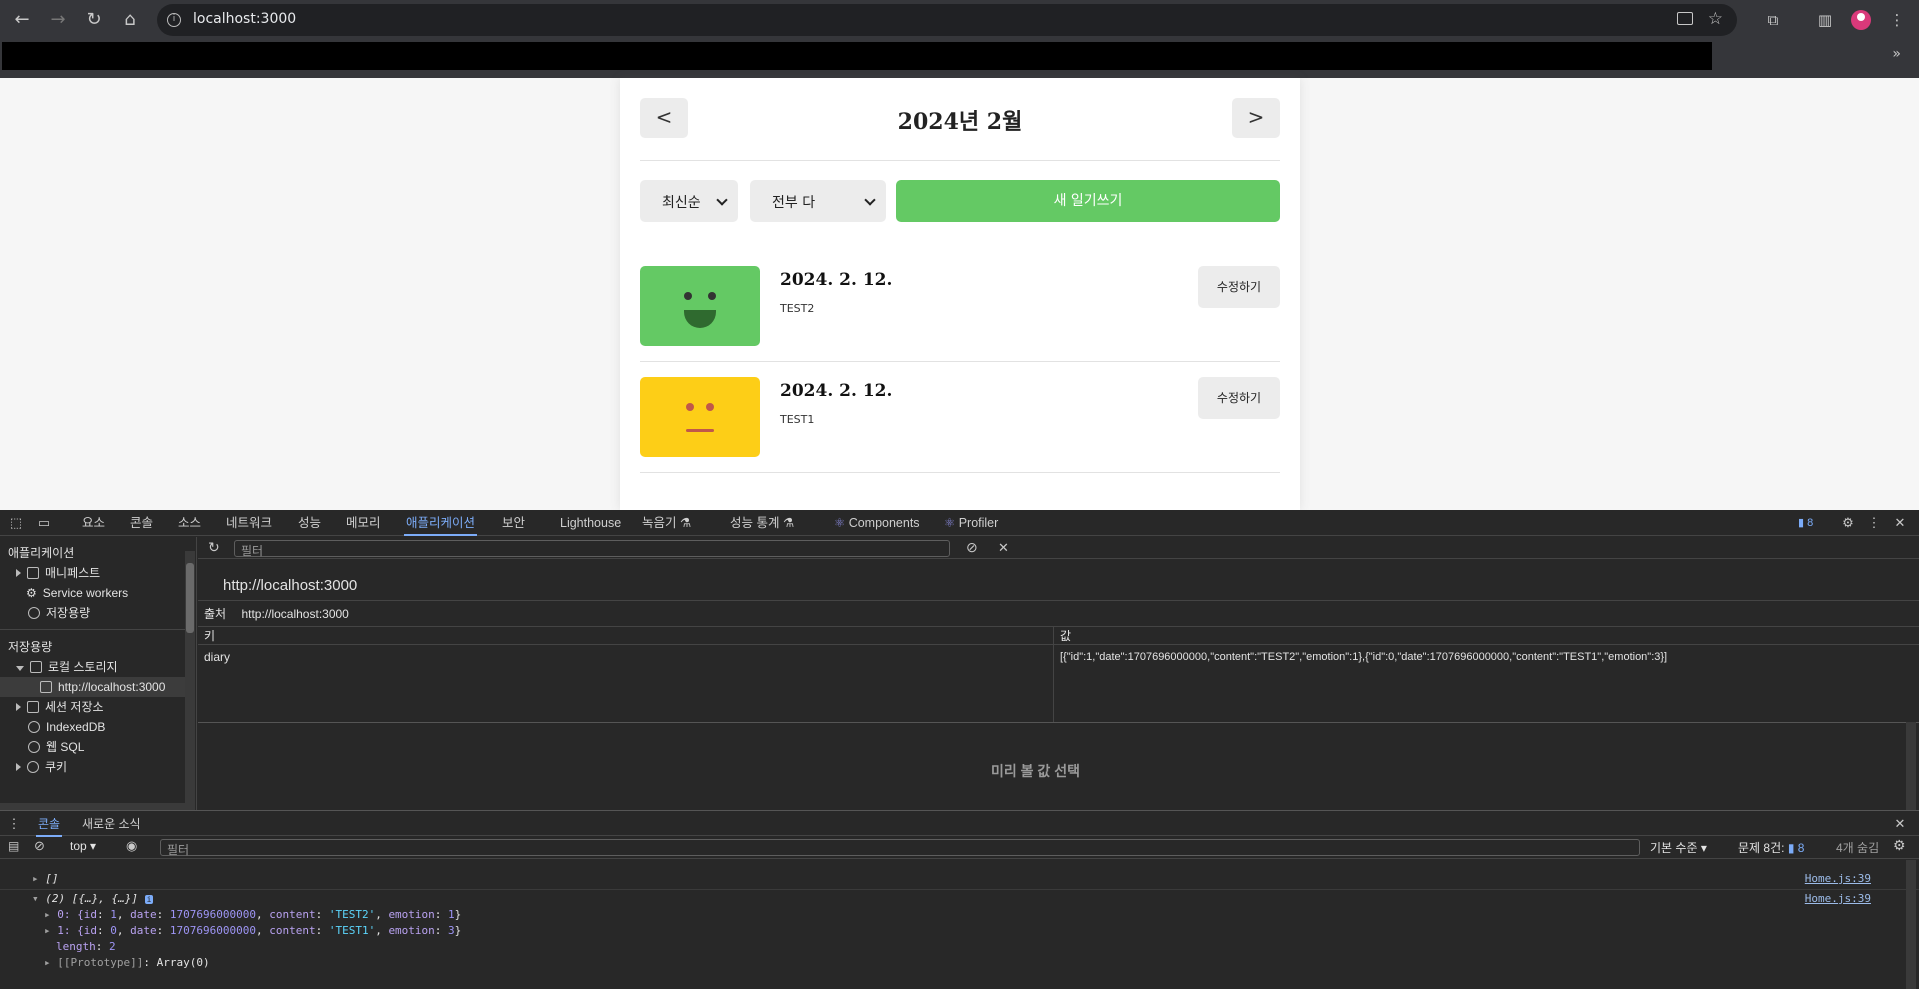 The height and width of the screenshot is (989, 1919). What do you see at coordinates (513, 523) in the screenshot?
I see `tab-security: 보안` at bounding box center [513, 523].